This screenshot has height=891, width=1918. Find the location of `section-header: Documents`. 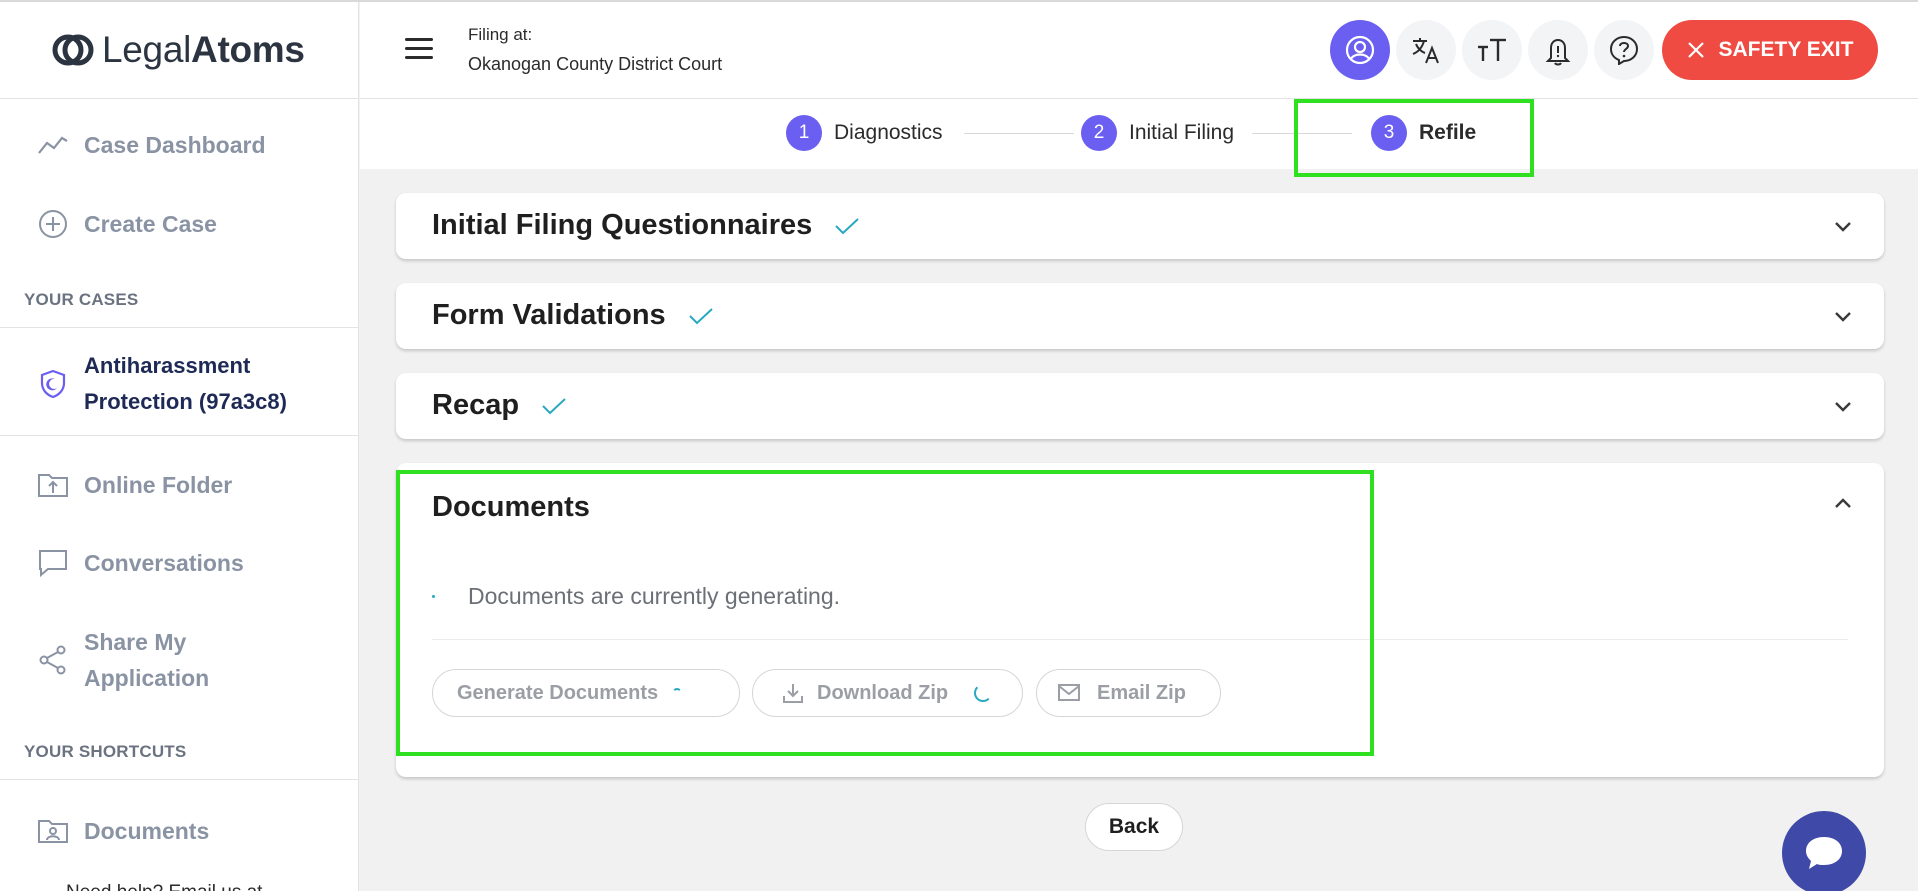

section-header: Documents is located at coordinates (511, 507).